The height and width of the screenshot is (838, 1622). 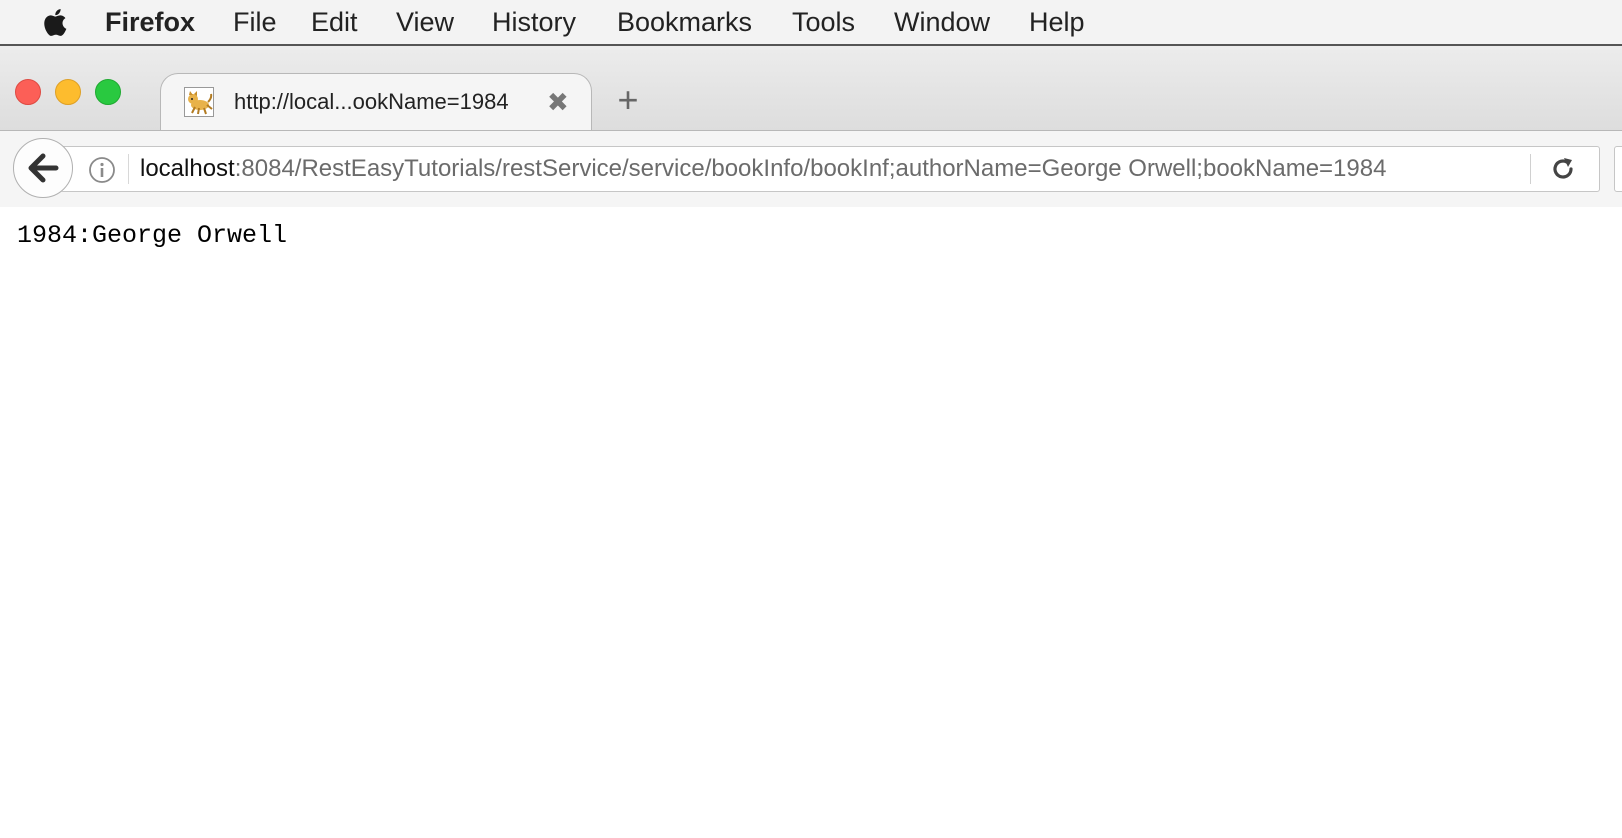 I want to click on window-minimize-button, so click(x=68, y=92).